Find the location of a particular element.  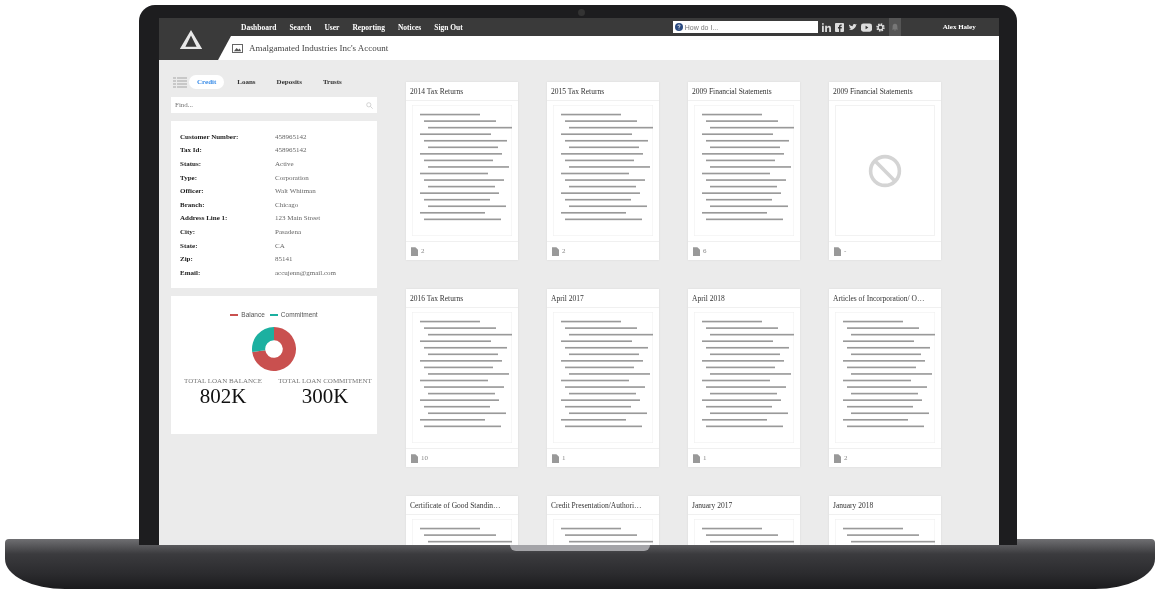

triangle-logo-icon is located at coordinates (191, 39).